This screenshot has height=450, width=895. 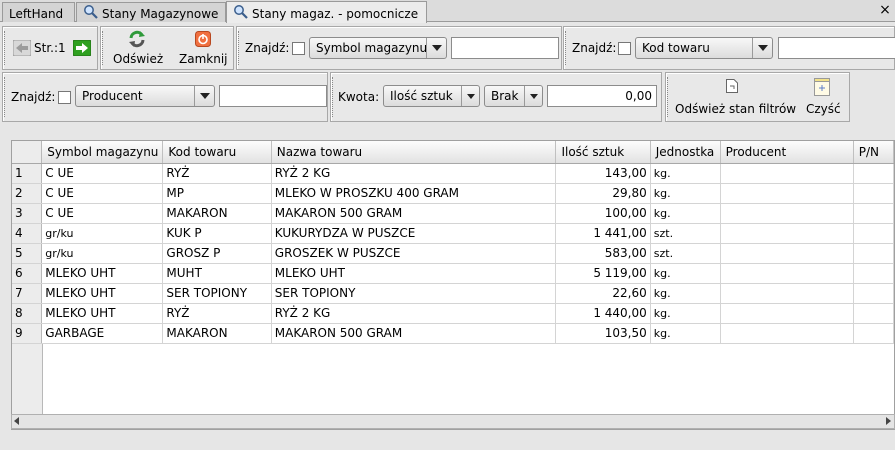 What do you see at coordinates (513, 96) in the screenshot?
I see `amount-condition-select: Brak` at bounding box center [513, 96].